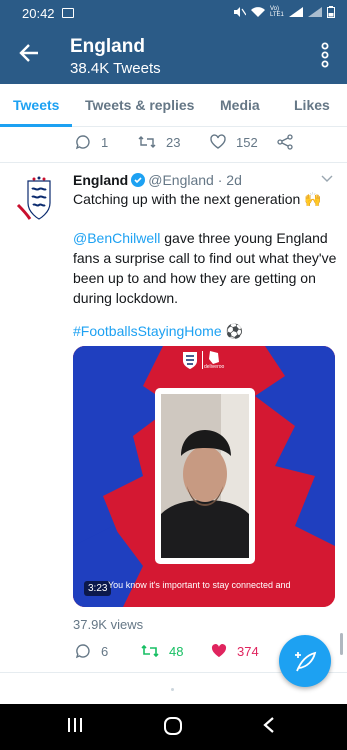 The width and height of the screenshot is (347, 750). I want to click on reply-count: 1, so click(105, 142).